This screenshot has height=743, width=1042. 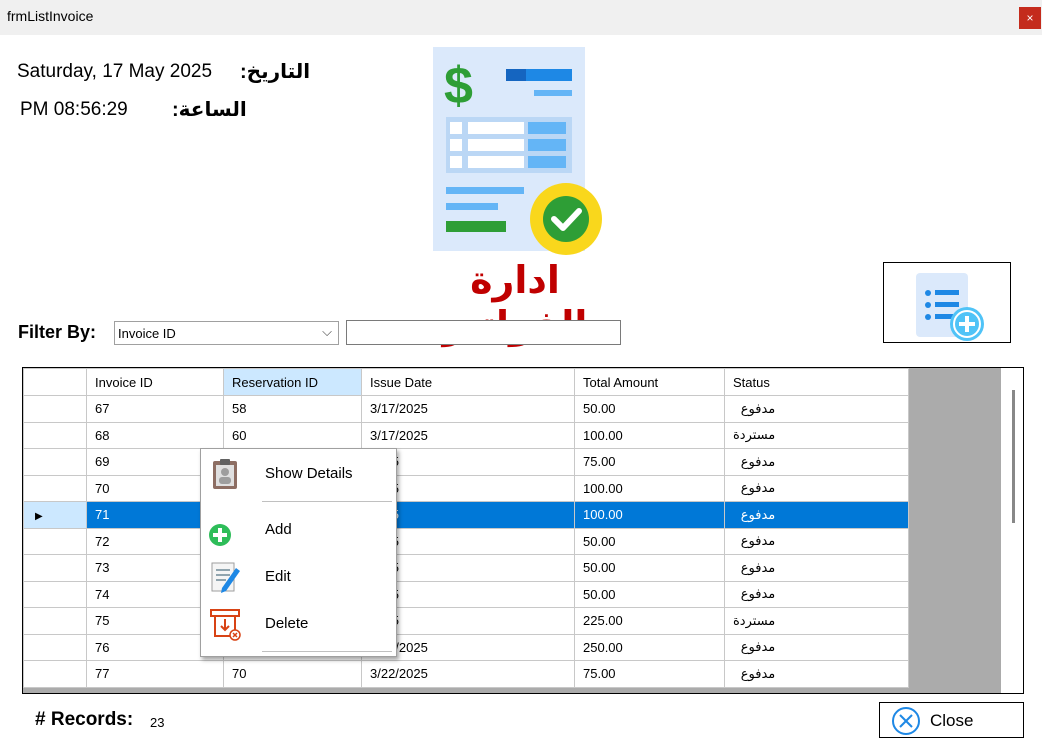 I want to click on table-row: 67 58 3/17/2025 50.00 مدفوع, so click(x=466, y=409).